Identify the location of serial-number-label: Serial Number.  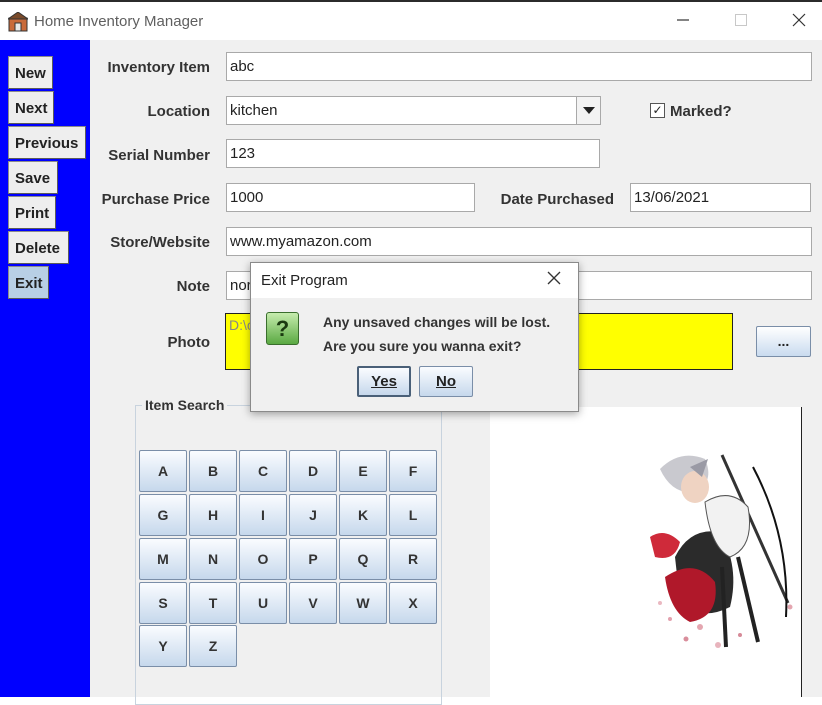
(159, 155).